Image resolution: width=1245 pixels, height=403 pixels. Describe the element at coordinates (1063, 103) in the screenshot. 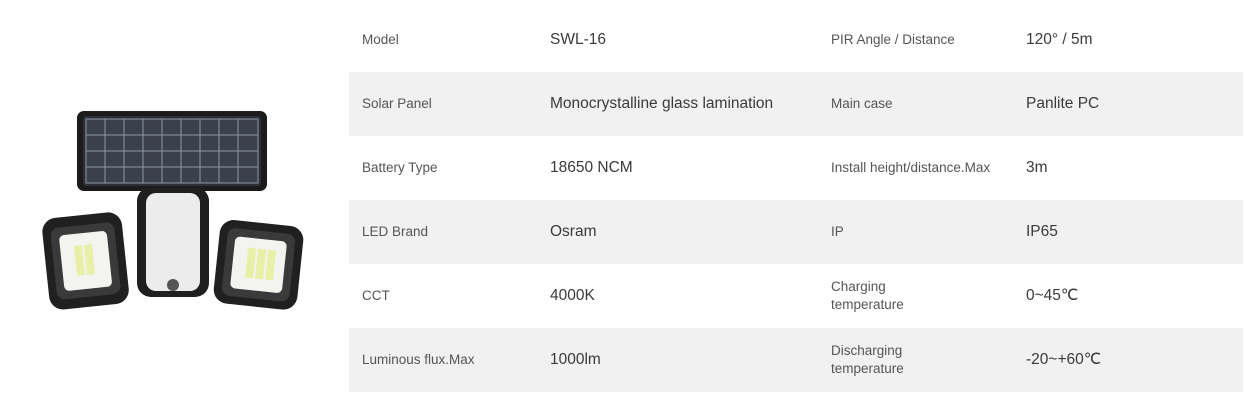

I see `spec-value: Panlite PC` at that location.